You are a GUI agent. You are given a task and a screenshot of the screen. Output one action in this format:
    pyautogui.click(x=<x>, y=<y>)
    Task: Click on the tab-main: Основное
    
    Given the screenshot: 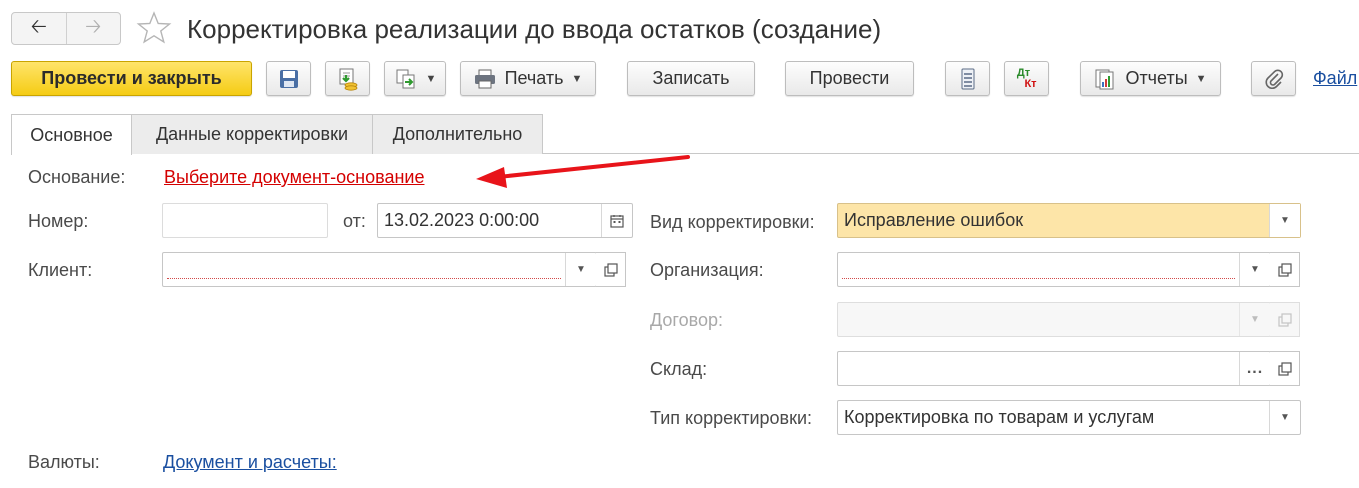 What is the action you would take?
    pyautogui.click(x=71, y=134)
    